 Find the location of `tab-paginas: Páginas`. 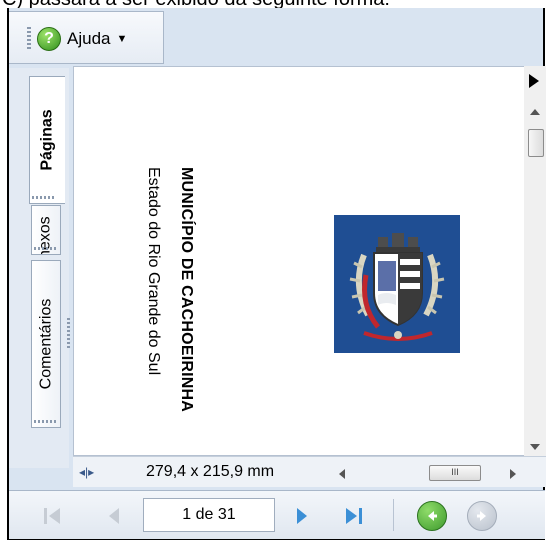

tab-paginas: Páginas is located at coordinates (47, 140).